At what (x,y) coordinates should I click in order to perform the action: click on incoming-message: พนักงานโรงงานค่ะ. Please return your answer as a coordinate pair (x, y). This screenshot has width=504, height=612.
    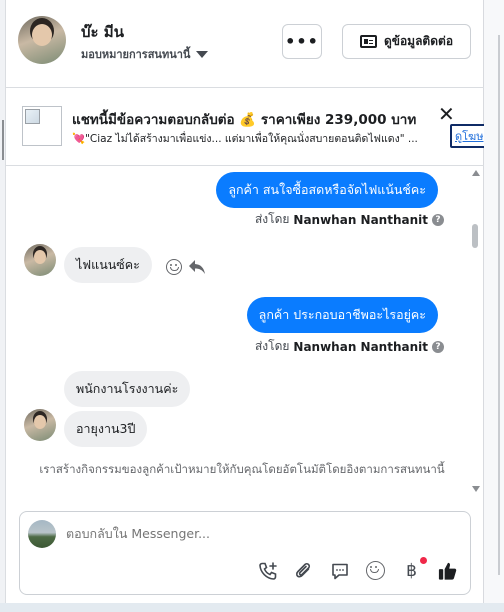
    Looking at the image, I should click on (127, 389).